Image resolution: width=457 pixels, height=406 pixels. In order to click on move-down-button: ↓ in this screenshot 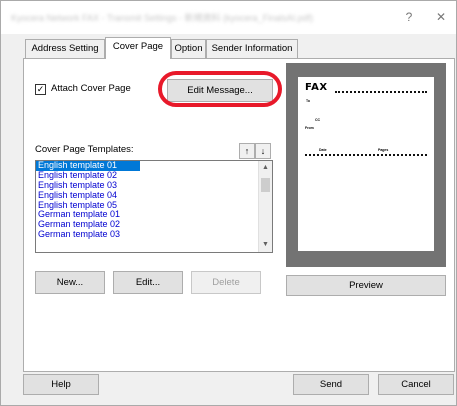, I will do `click(263, 151)`.